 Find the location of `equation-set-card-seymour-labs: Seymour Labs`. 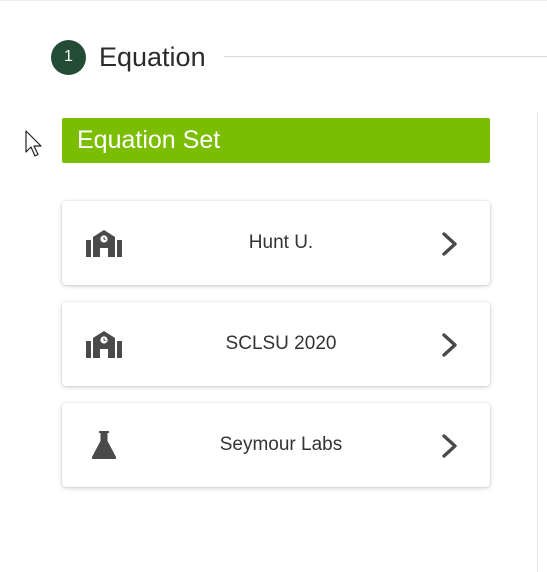

equation-set-card-seymour-labs: Seymour Labs is located at coordinates (276, 445).